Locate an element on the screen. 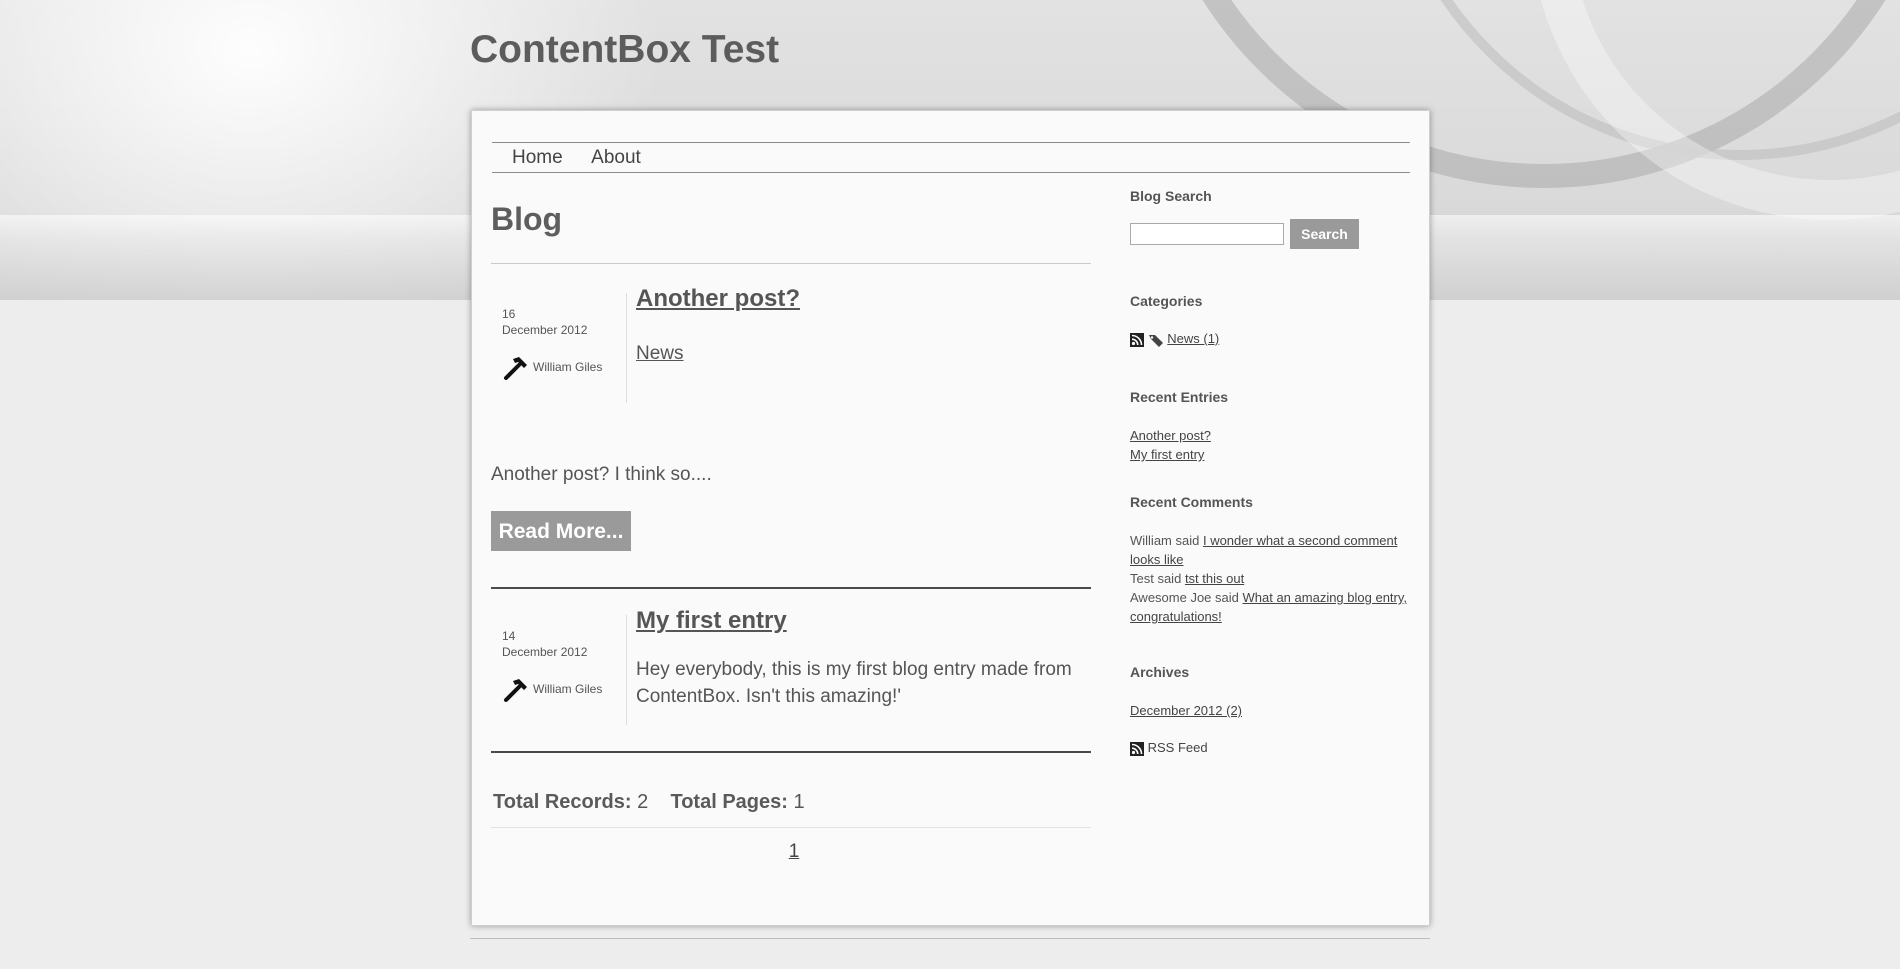 Image resolution: width=1900 pixels, height=969 pixels. main-nav: Home About is located at coordinates (951, 157).